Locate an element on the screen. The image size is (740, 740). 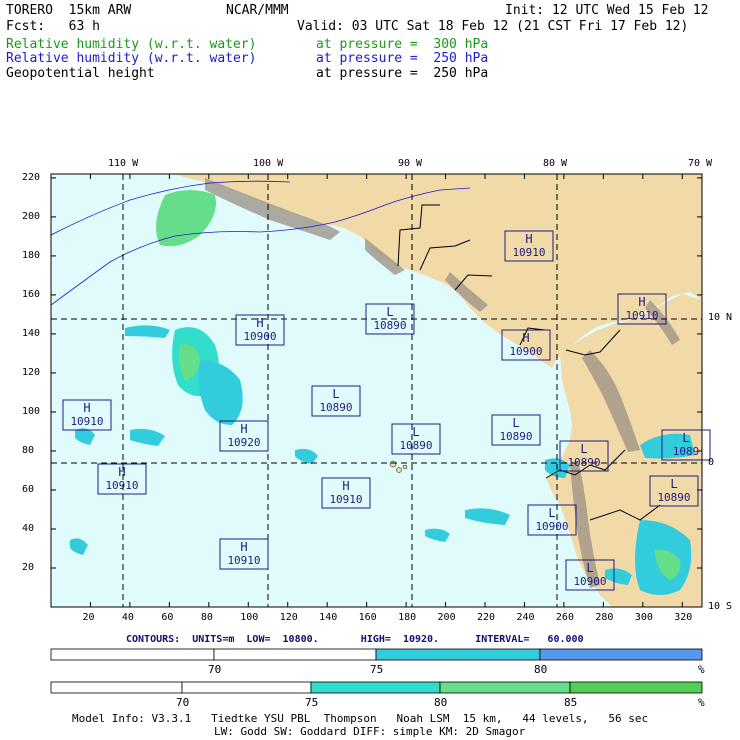
colorbar-label: 85 is located at coordinates (571, 702).